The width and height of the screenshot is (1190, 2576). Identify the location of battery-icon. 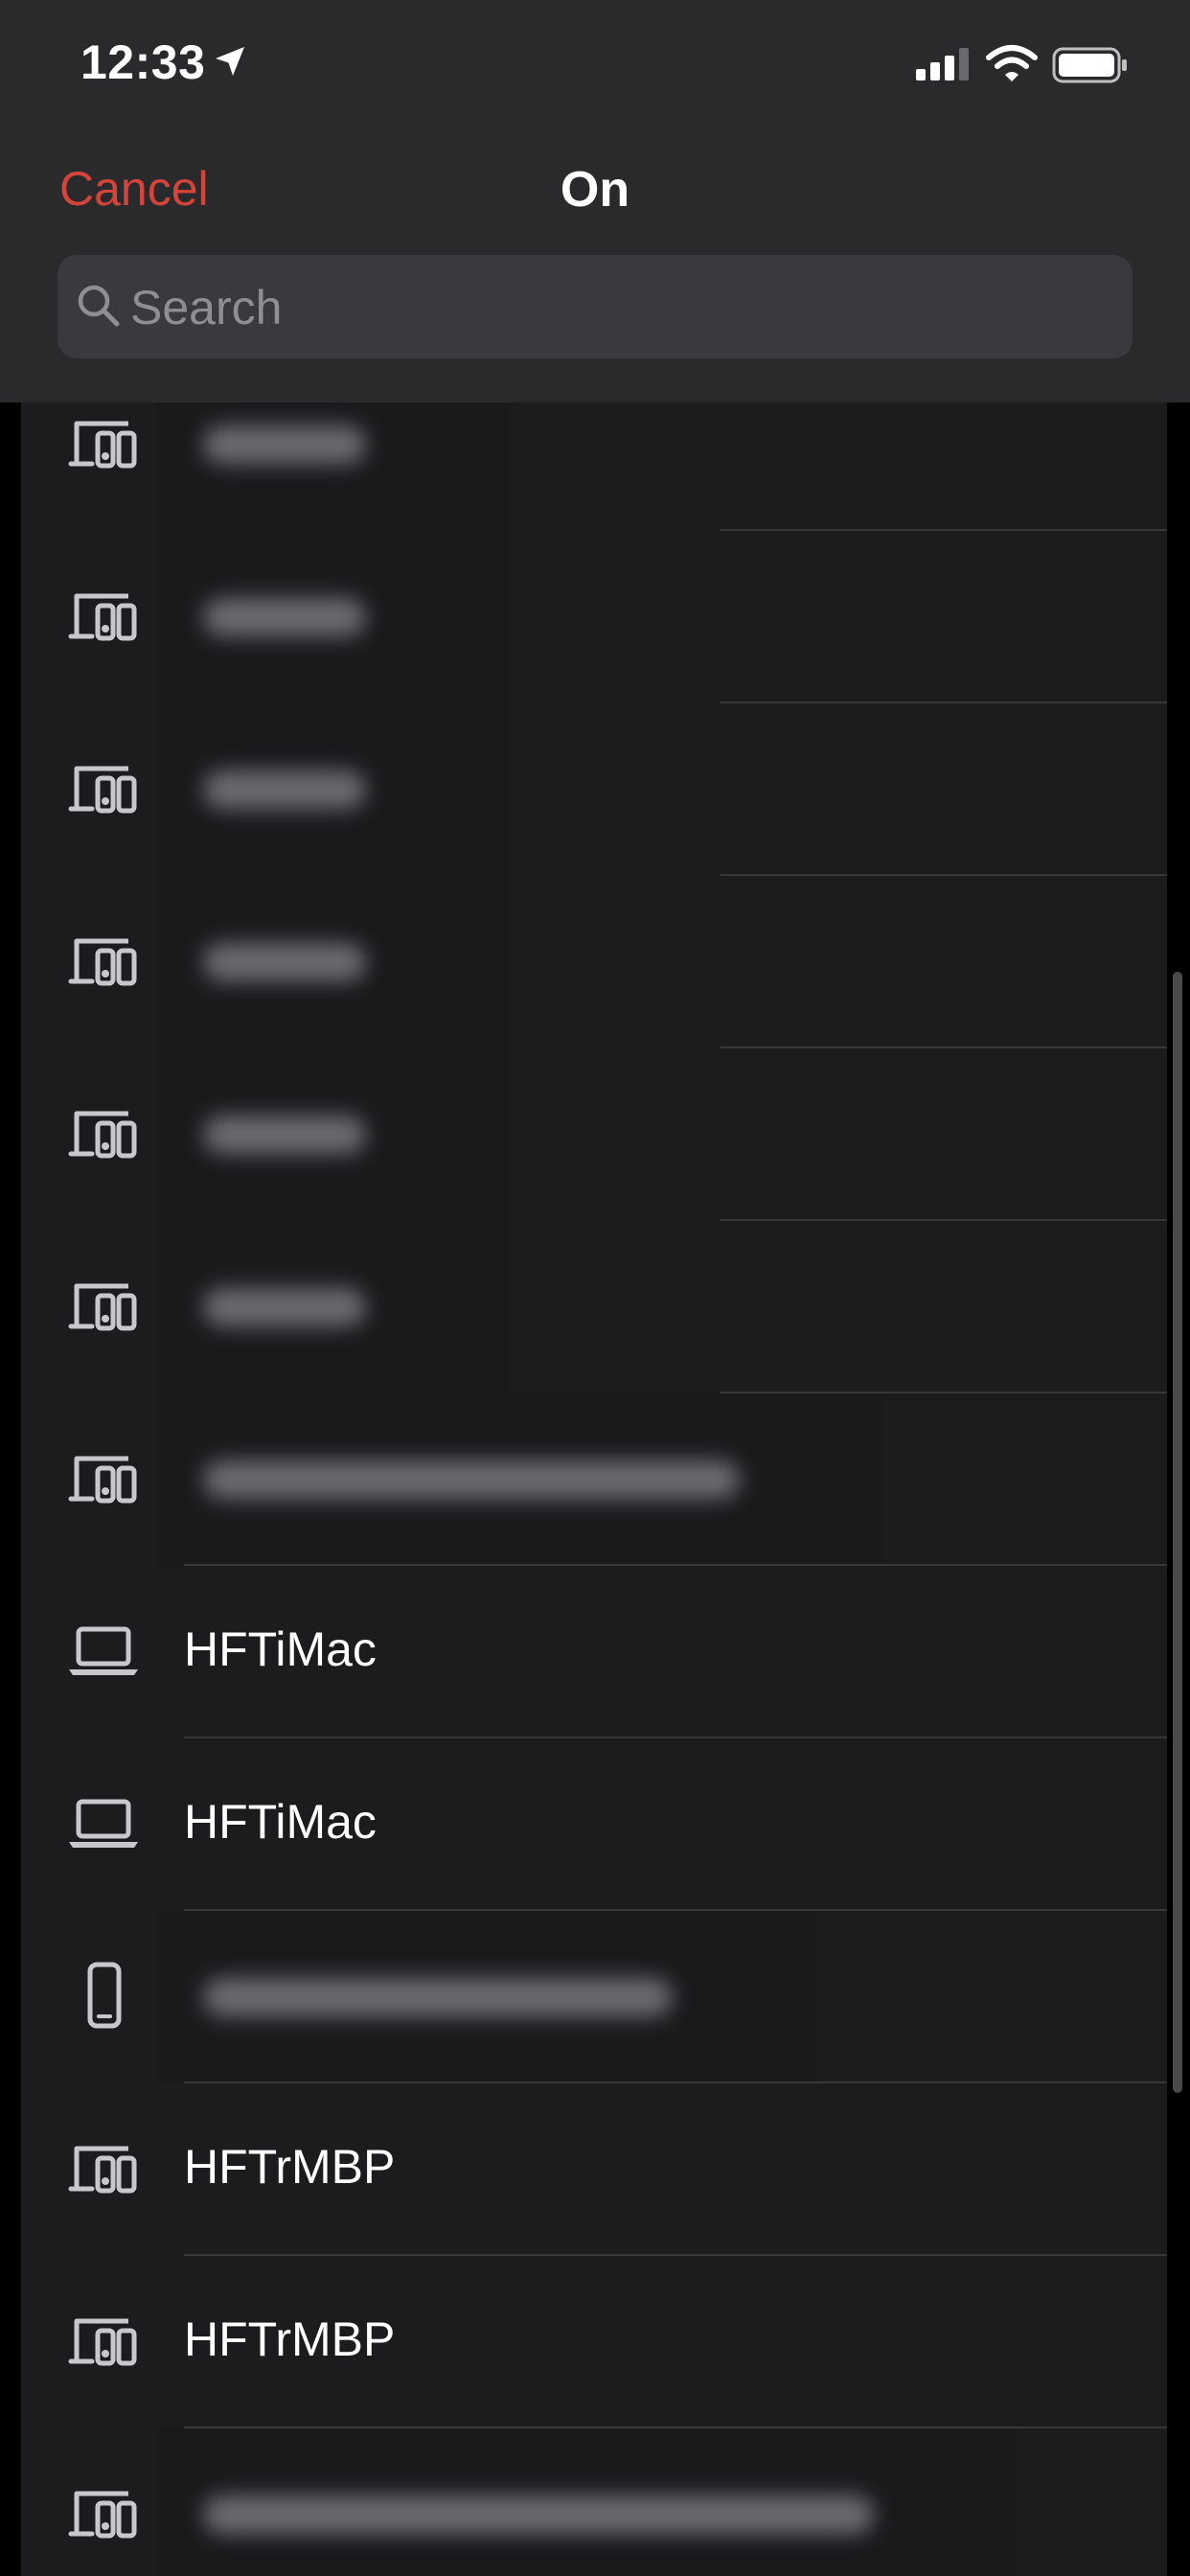
(1090, 65).